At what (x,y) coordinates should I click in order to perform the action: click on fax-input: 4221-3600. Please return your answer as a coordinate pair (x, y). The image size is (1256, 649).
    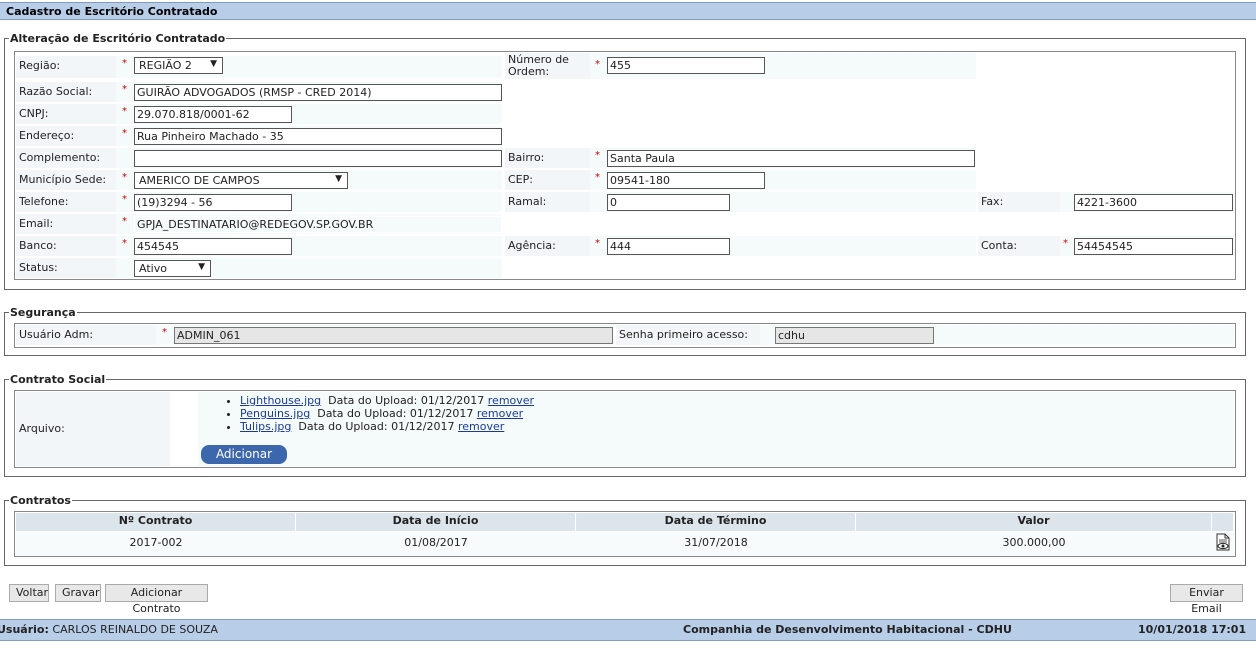
    Looking at the image, I should click on (1153, 202).